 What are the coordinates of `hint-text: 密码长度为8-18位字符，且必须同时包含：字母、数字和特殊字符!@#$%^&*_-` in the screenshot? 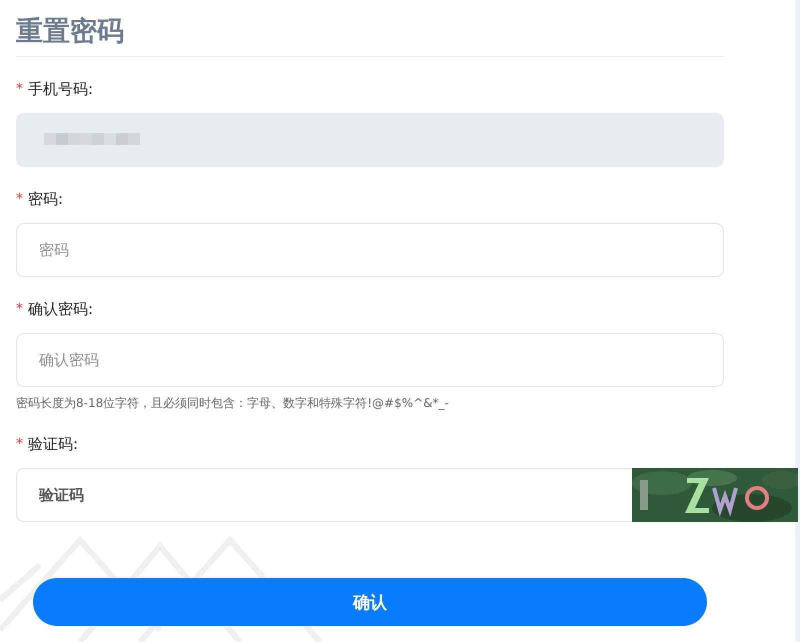 It's located at (233, 403).